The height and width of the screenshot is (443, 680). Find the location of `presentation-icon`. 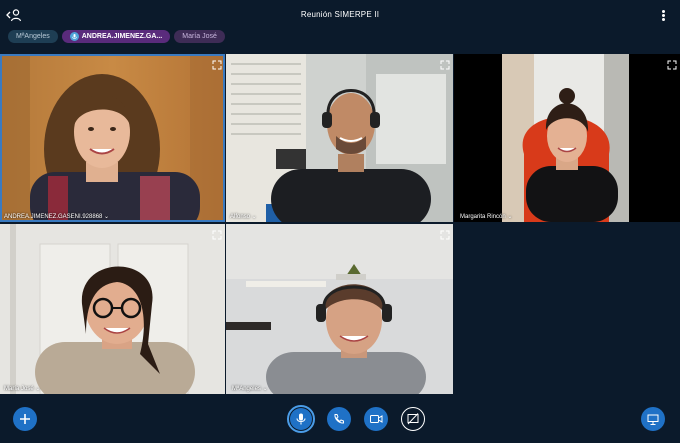

presentation-icon is located at coordinates (653, 419).